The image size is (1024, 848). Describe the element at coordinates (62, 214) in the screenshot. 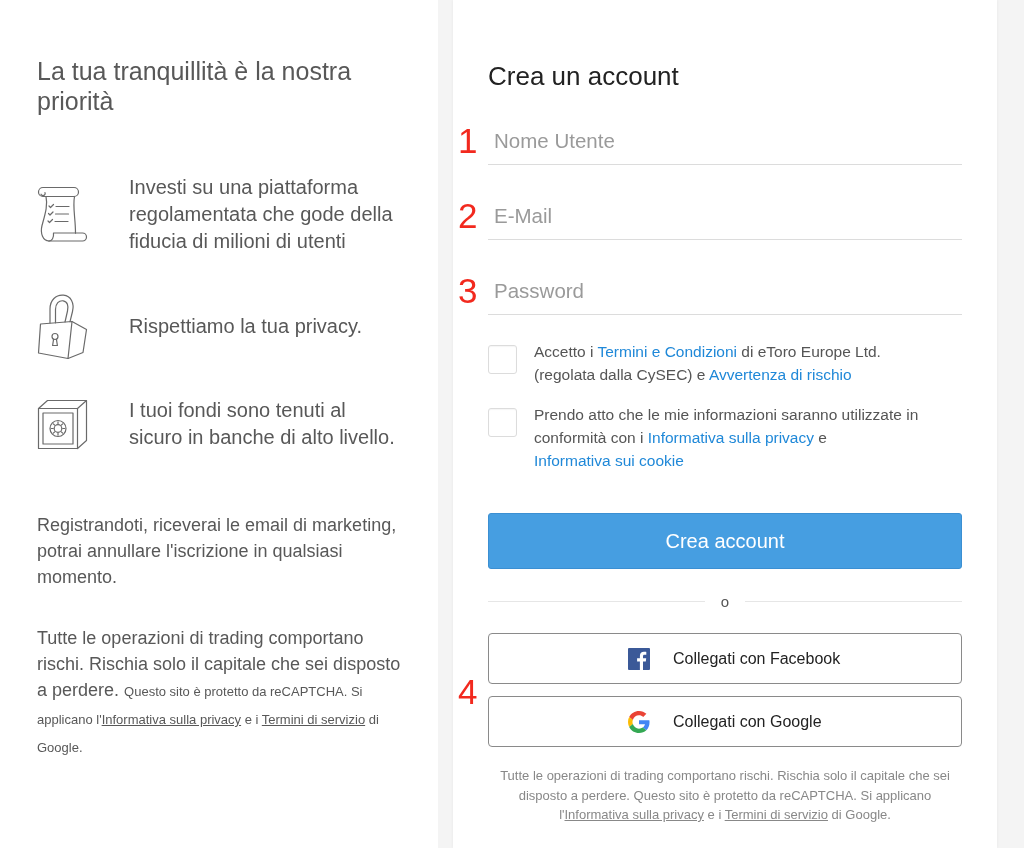

I see `scroll-checklist-icon` at that location.